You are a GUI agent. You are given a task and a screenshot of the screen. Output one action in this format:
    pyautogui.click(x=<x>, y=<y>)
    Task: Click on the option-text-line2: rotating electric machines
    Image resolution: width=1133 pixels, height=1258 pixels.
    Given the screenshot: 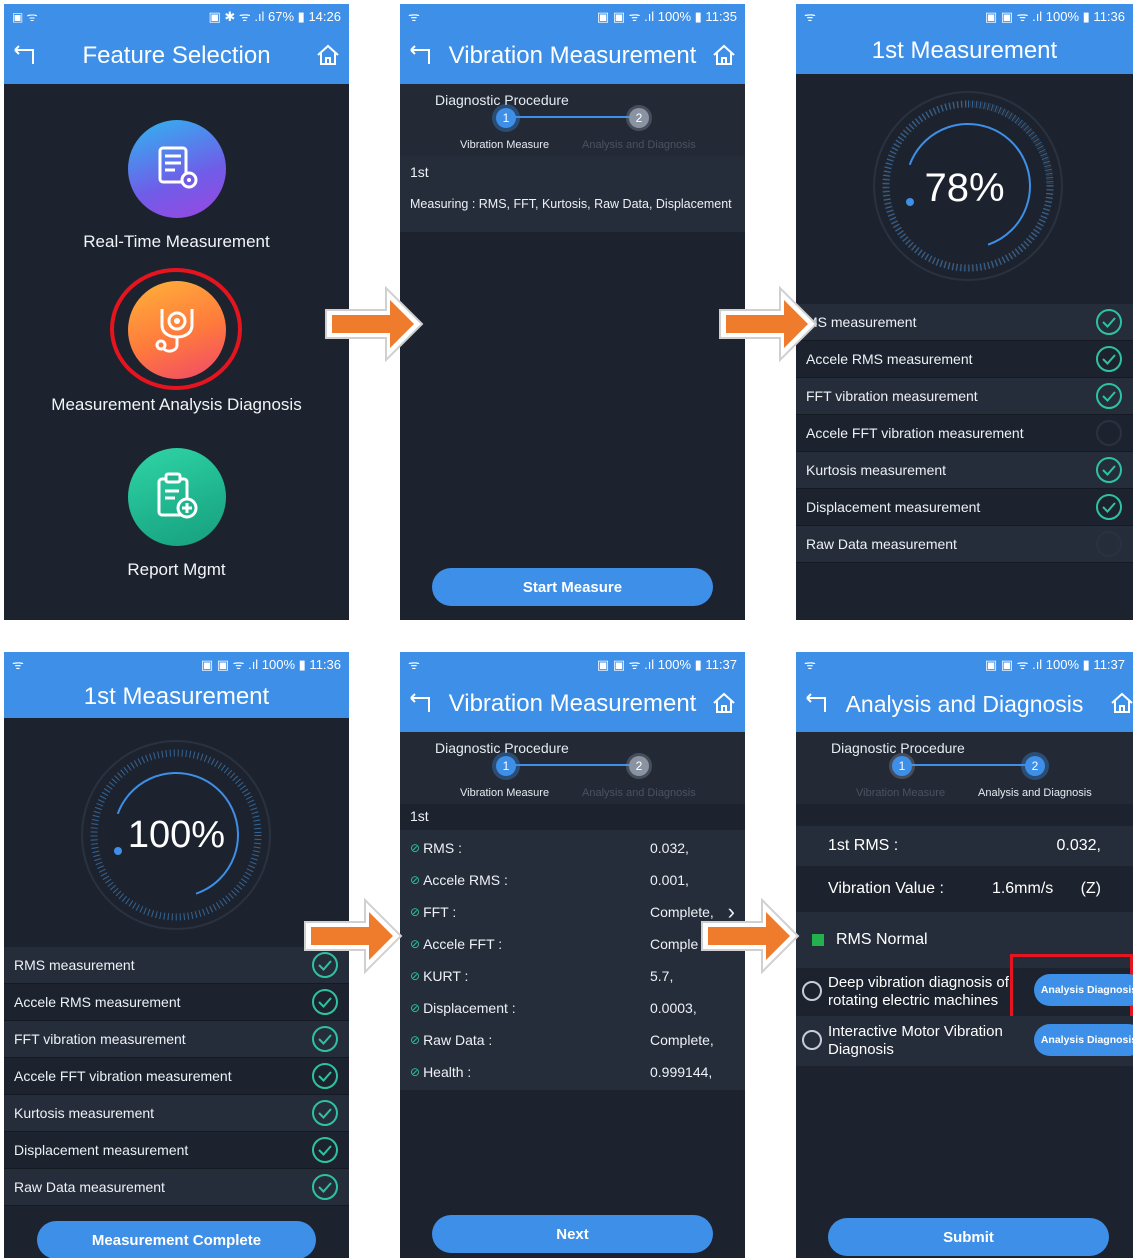 What is the action you would take?
    pyautogui.click(x=913, y=1000)
    